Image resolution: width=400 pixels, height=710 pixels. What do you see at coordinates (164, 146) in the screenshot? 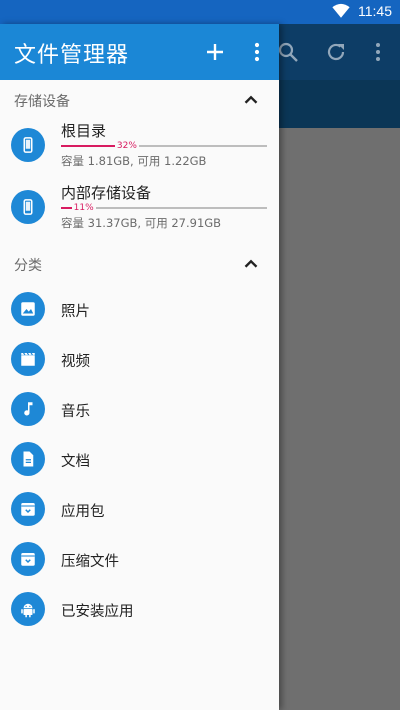
I see `storage-usage-bar: 32%` at bounding box center [164, 146].